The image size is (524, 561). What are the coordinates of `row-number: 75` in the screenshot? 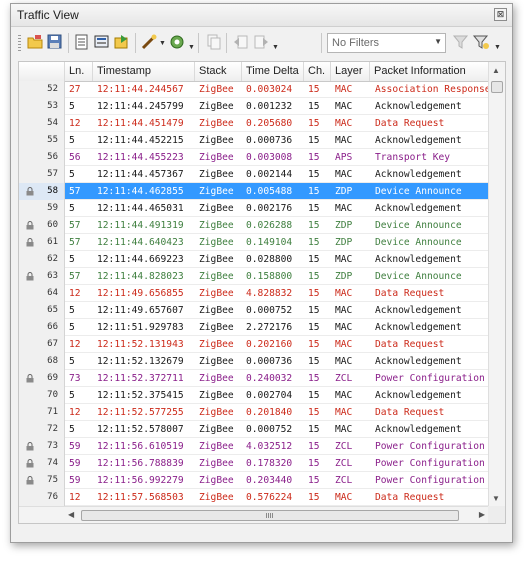 It's located at (52, 480).